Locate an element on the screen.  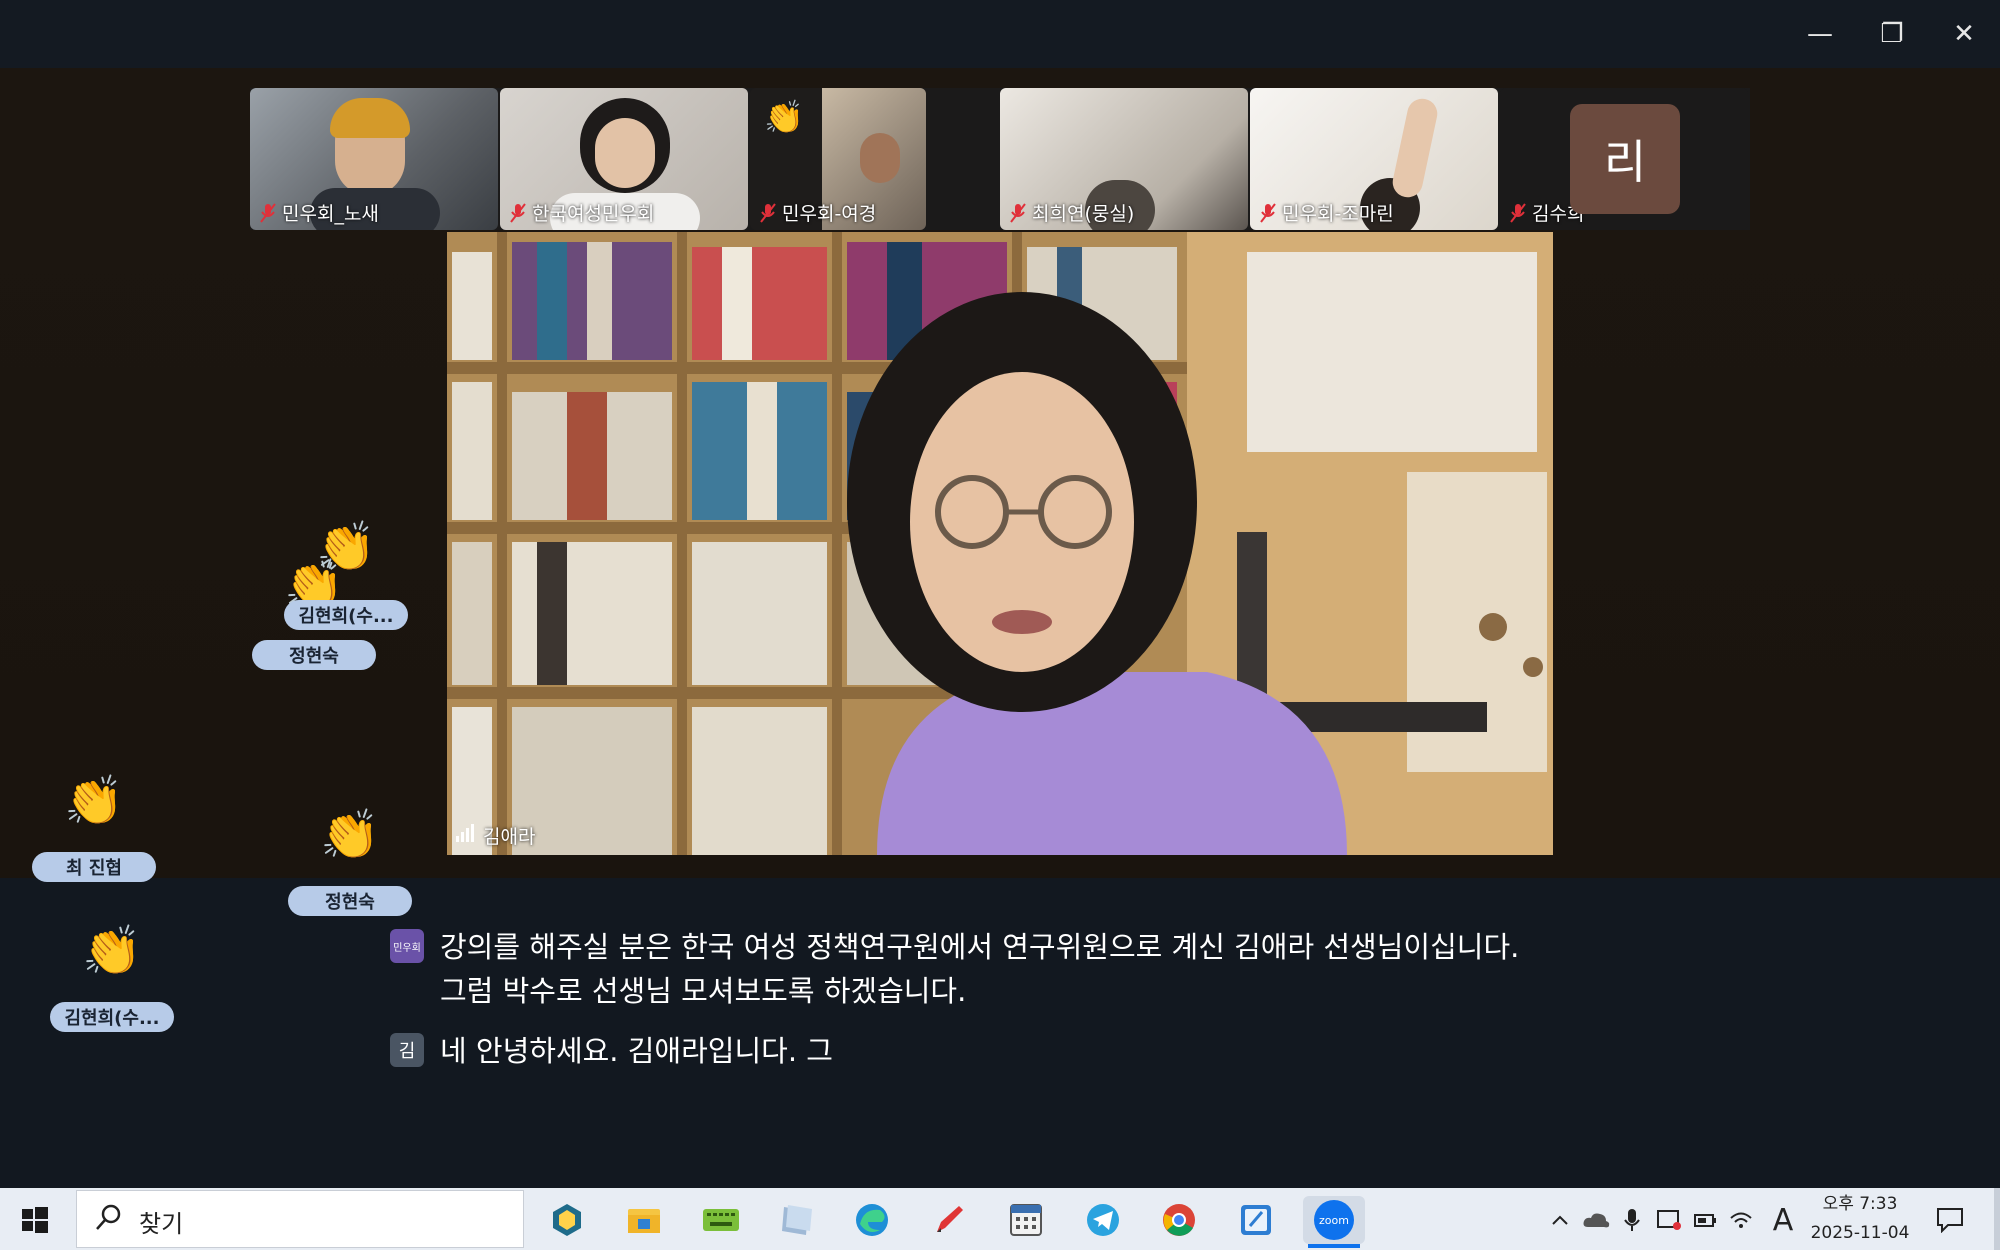
battery-icon is located at coordinates (1705, 1220).